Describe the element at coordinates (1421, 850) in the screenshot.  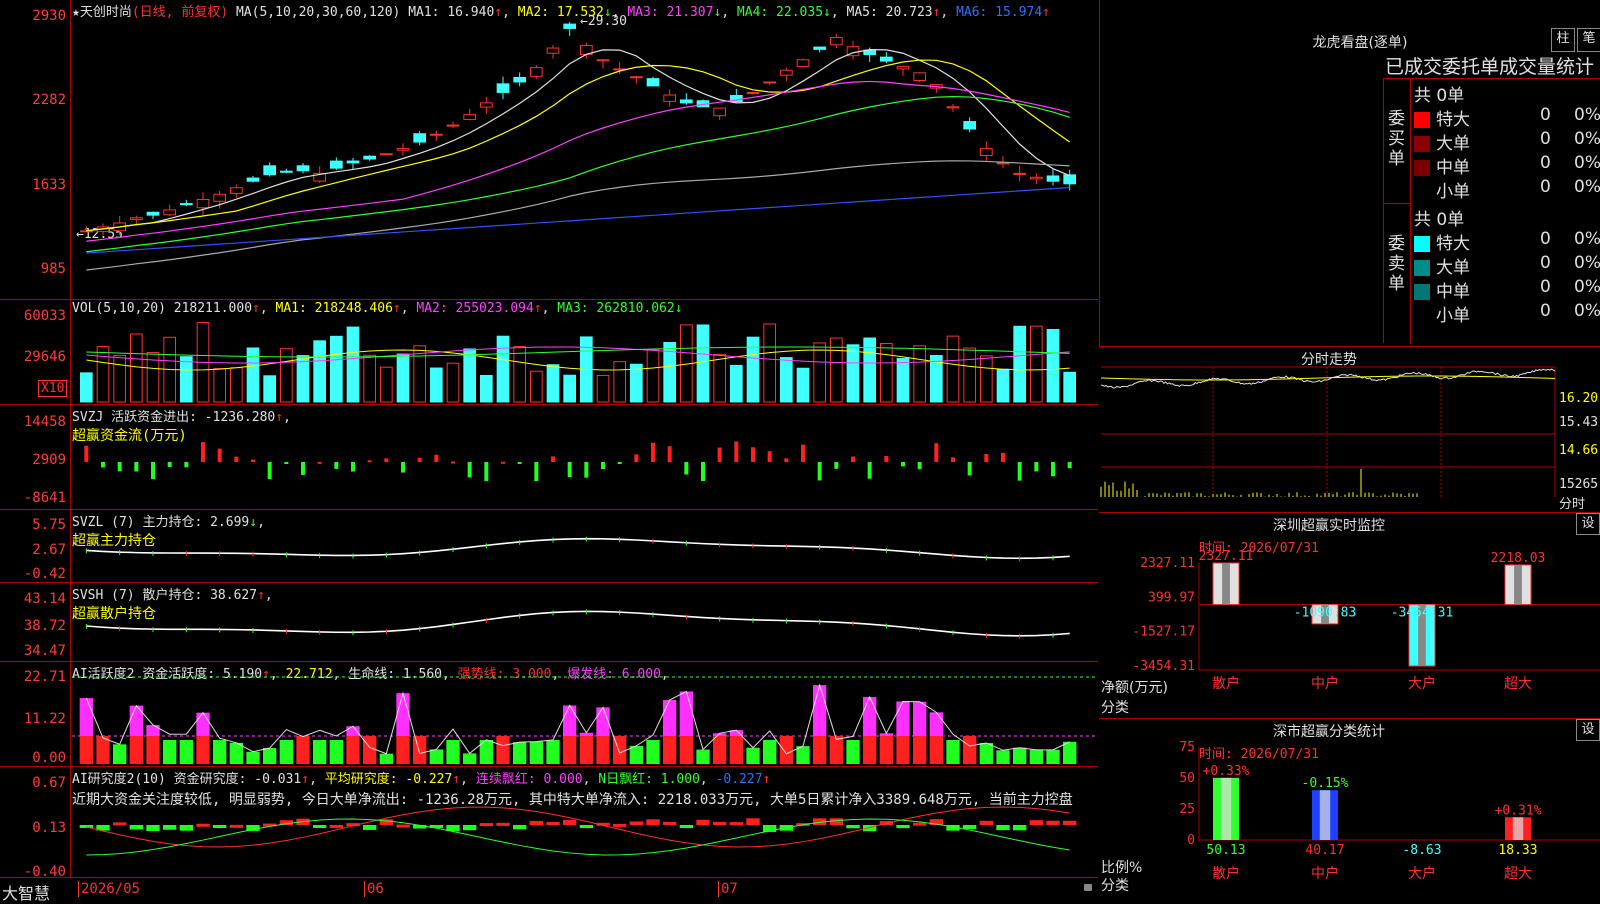
I see `stats-value-label: -8.63` at that location.